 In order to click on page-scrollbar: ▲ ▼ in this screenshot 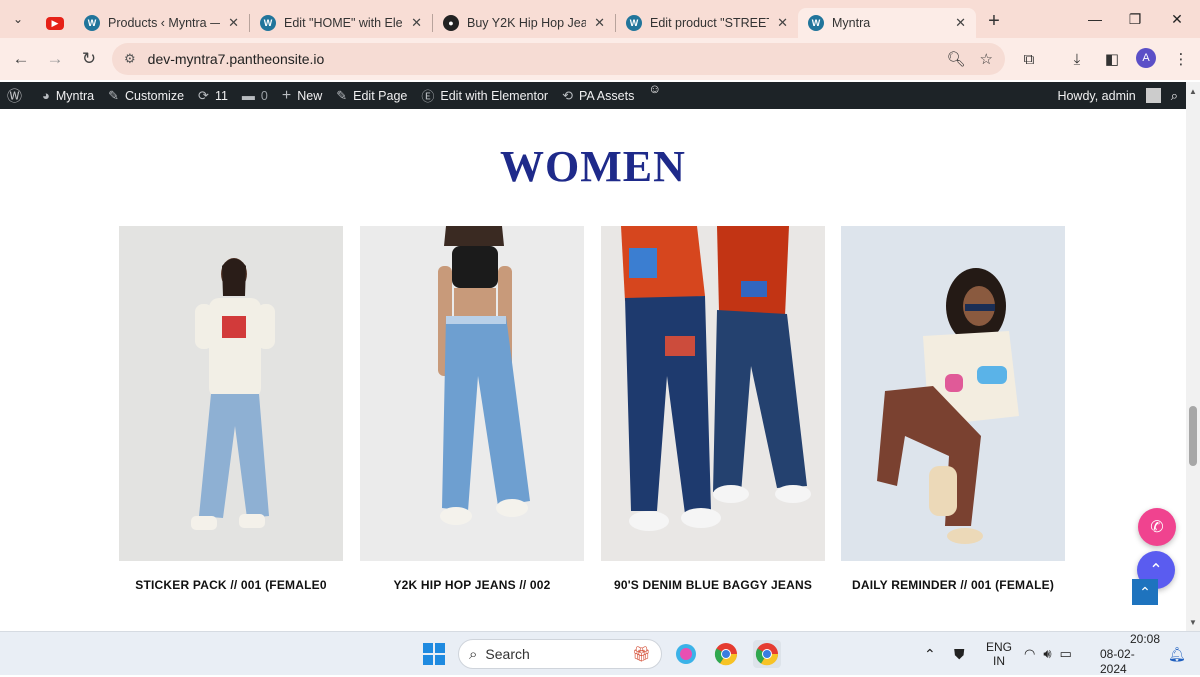, I will do `click(1193, 356)`.